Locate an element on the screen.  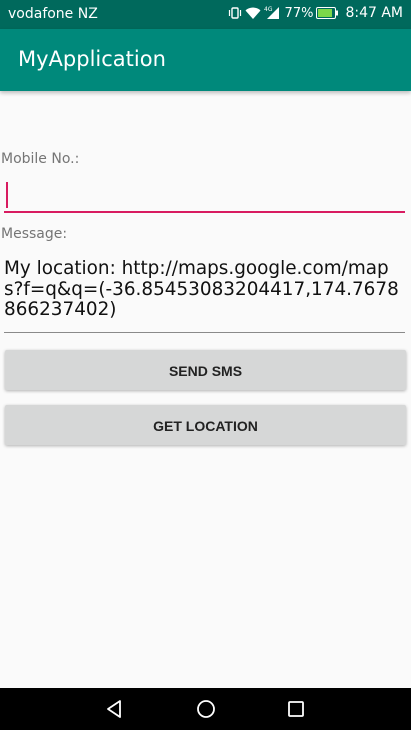
get-location-button: GET LOCATION is located at coordinates (205, 425).